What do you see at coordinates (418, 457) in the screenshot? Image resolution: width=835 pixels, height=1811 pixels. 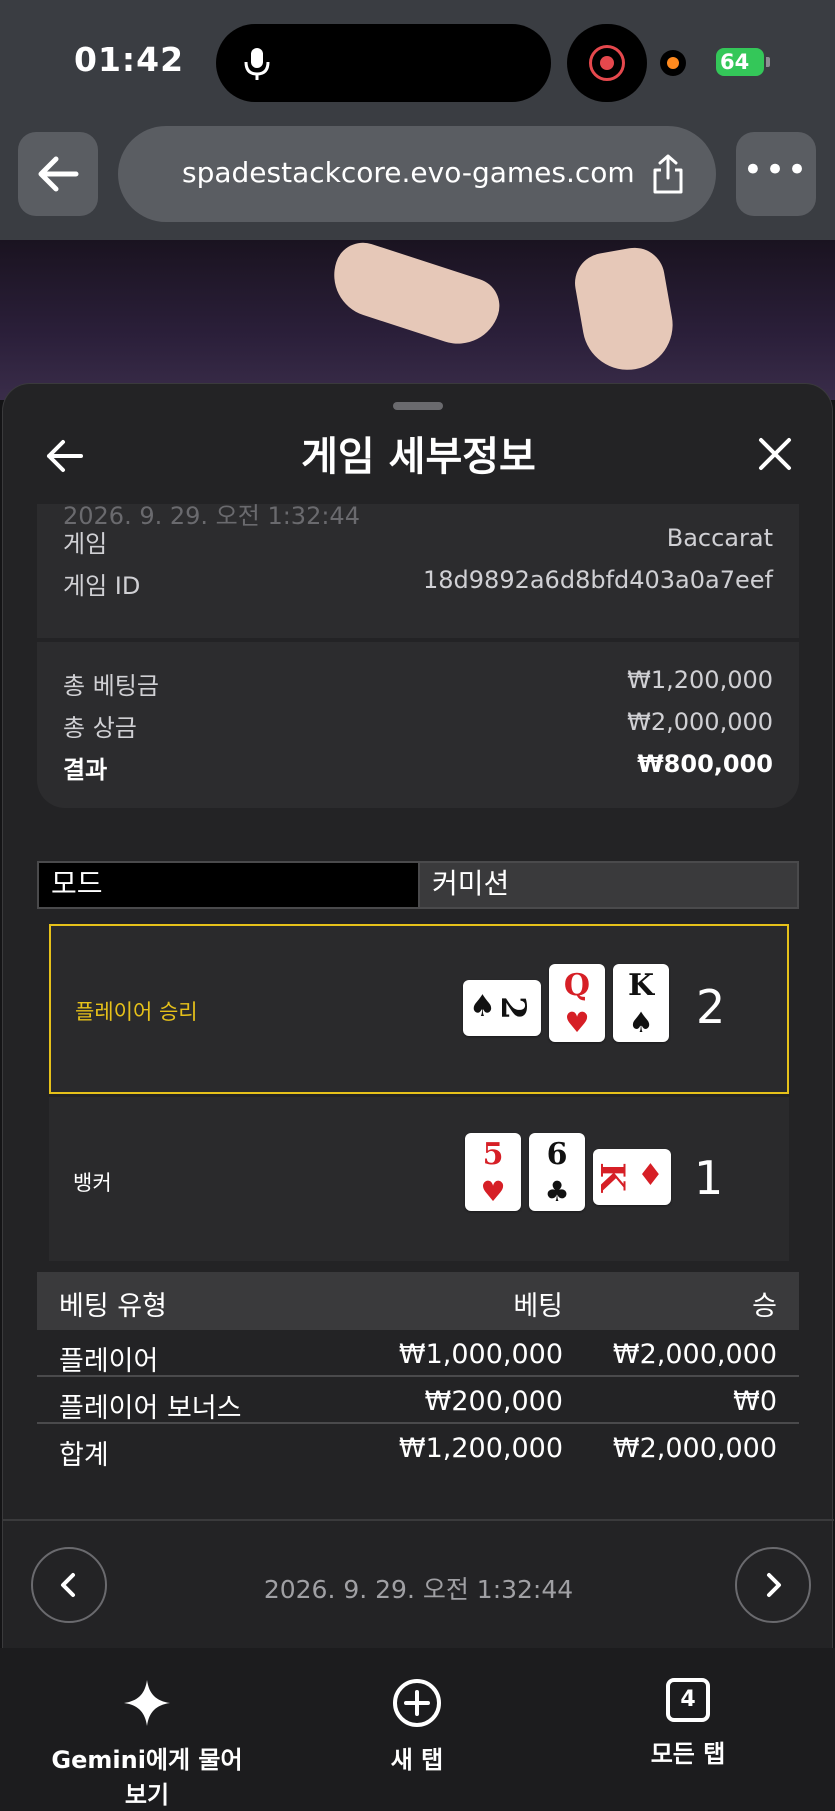 I see `page-title: 게임 세부정보` at bounding box center [418, 457].